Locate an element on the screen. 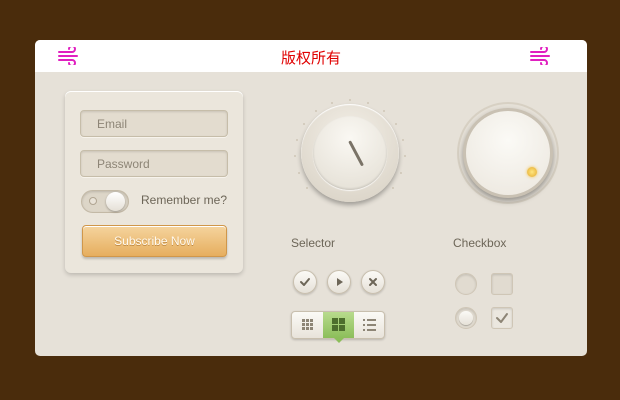  volume-dial is located at coordinates (508, 153).